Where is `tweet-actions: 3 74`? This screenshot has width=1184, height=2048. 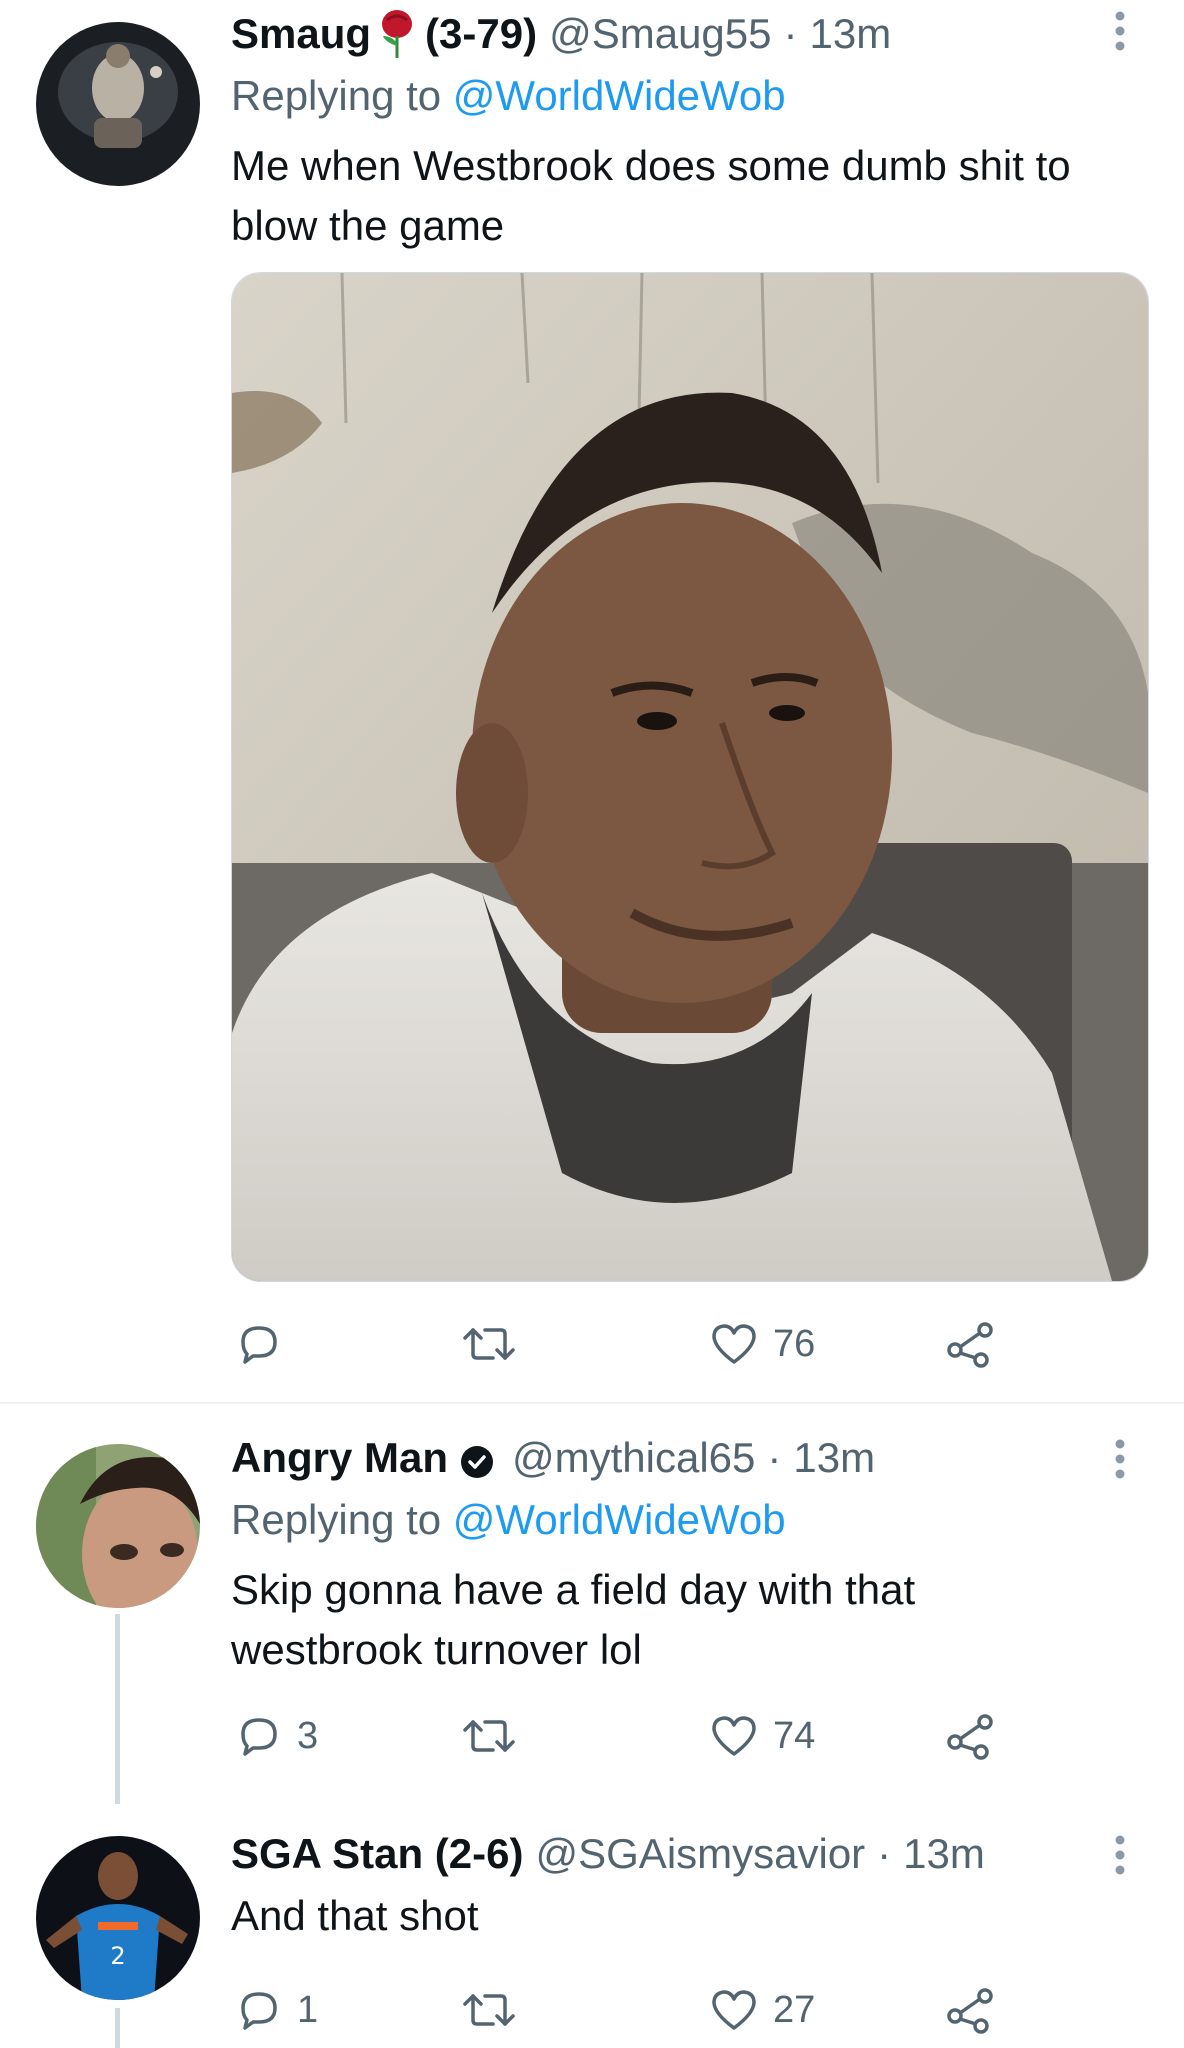 tweet-actions: 3 74 is located at coordinates (671, 1736).